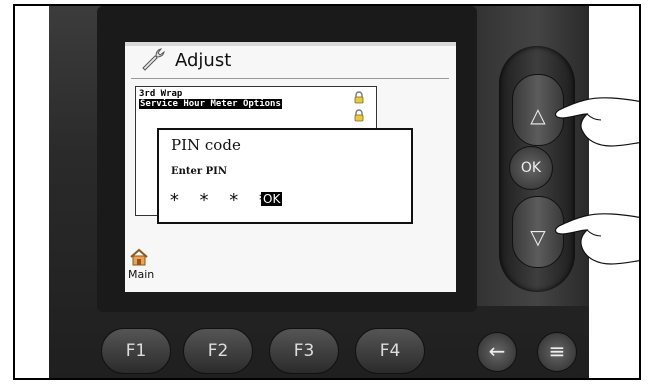 The height and width of the screenshot is (385, 655). Describe the element at coordinates (203, 60) in the screenshot. I see `page-title: Adjust` at that location.